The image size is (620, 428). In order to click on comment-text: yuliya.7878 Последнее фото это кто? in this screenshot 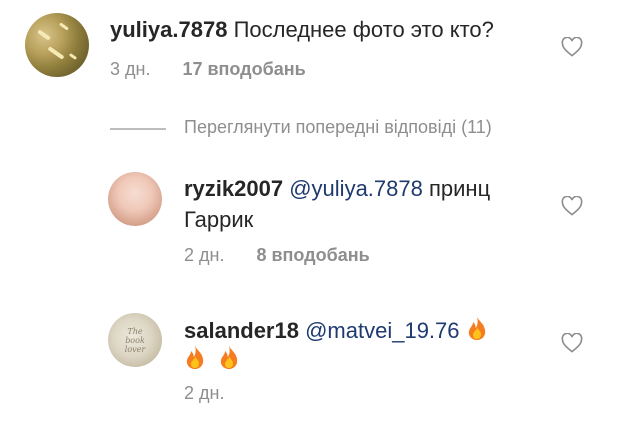, I will do `click(302, 30)`.